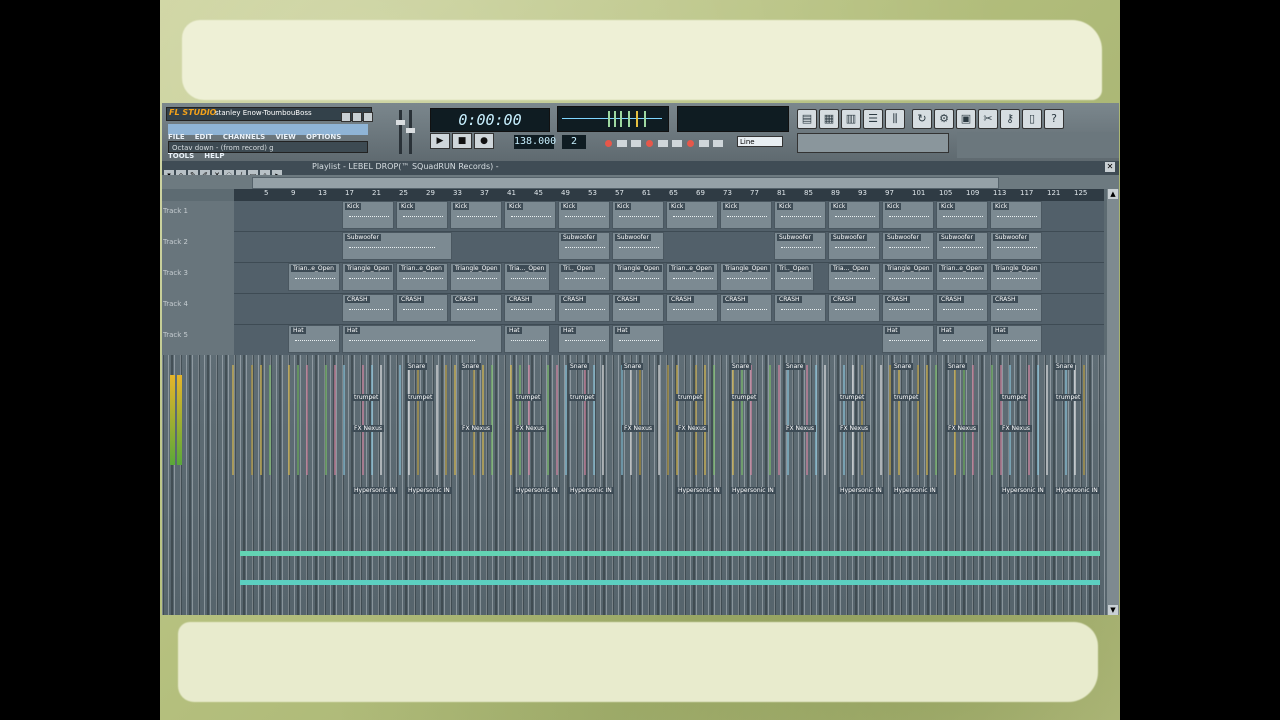 The image size is (1280, 720). I want to click on track-2-name: Track 2, so click(198, 253).